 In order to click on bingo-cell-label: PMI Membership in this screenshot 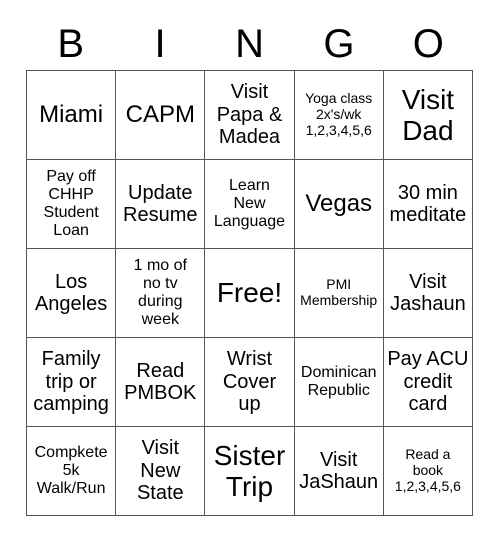, I will do `click(339, 292)`.